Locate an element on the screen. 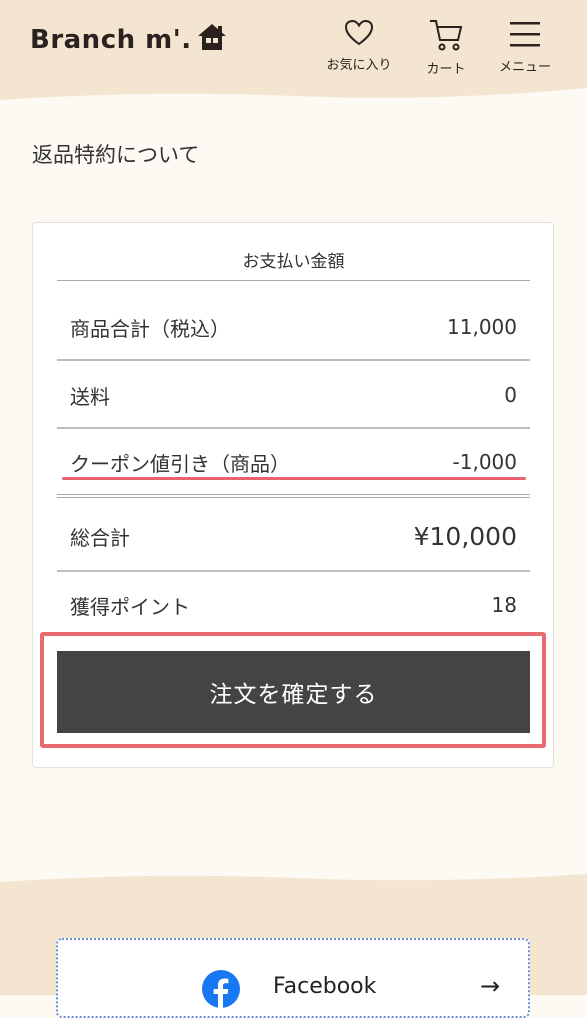 This screenshot has height=1018, width=587. coupon-row: クーポン値引き（商品） -1,000 is located at coordinates (293, 462).